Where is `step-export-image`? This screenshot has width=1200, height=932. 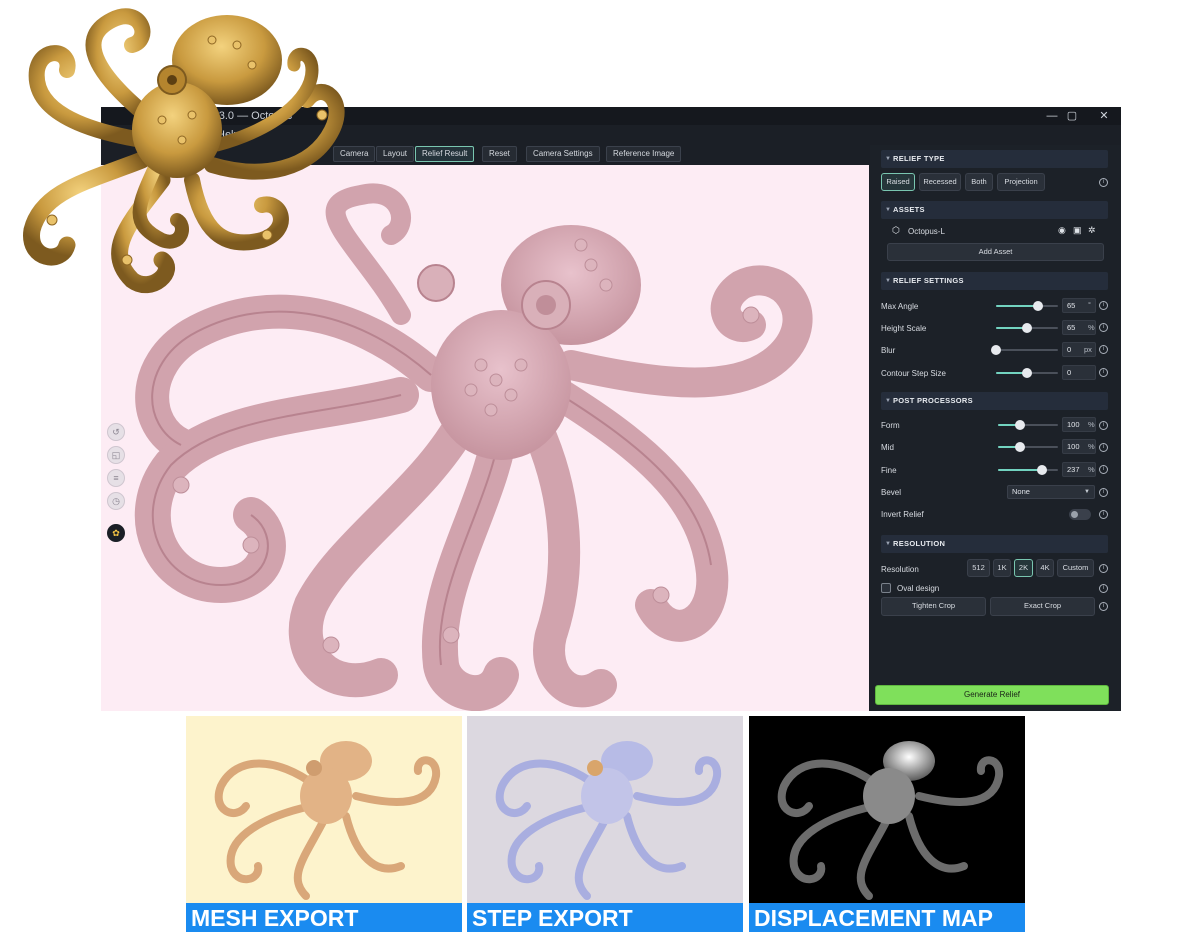
step-export-image is located at coordinates (608, 820).